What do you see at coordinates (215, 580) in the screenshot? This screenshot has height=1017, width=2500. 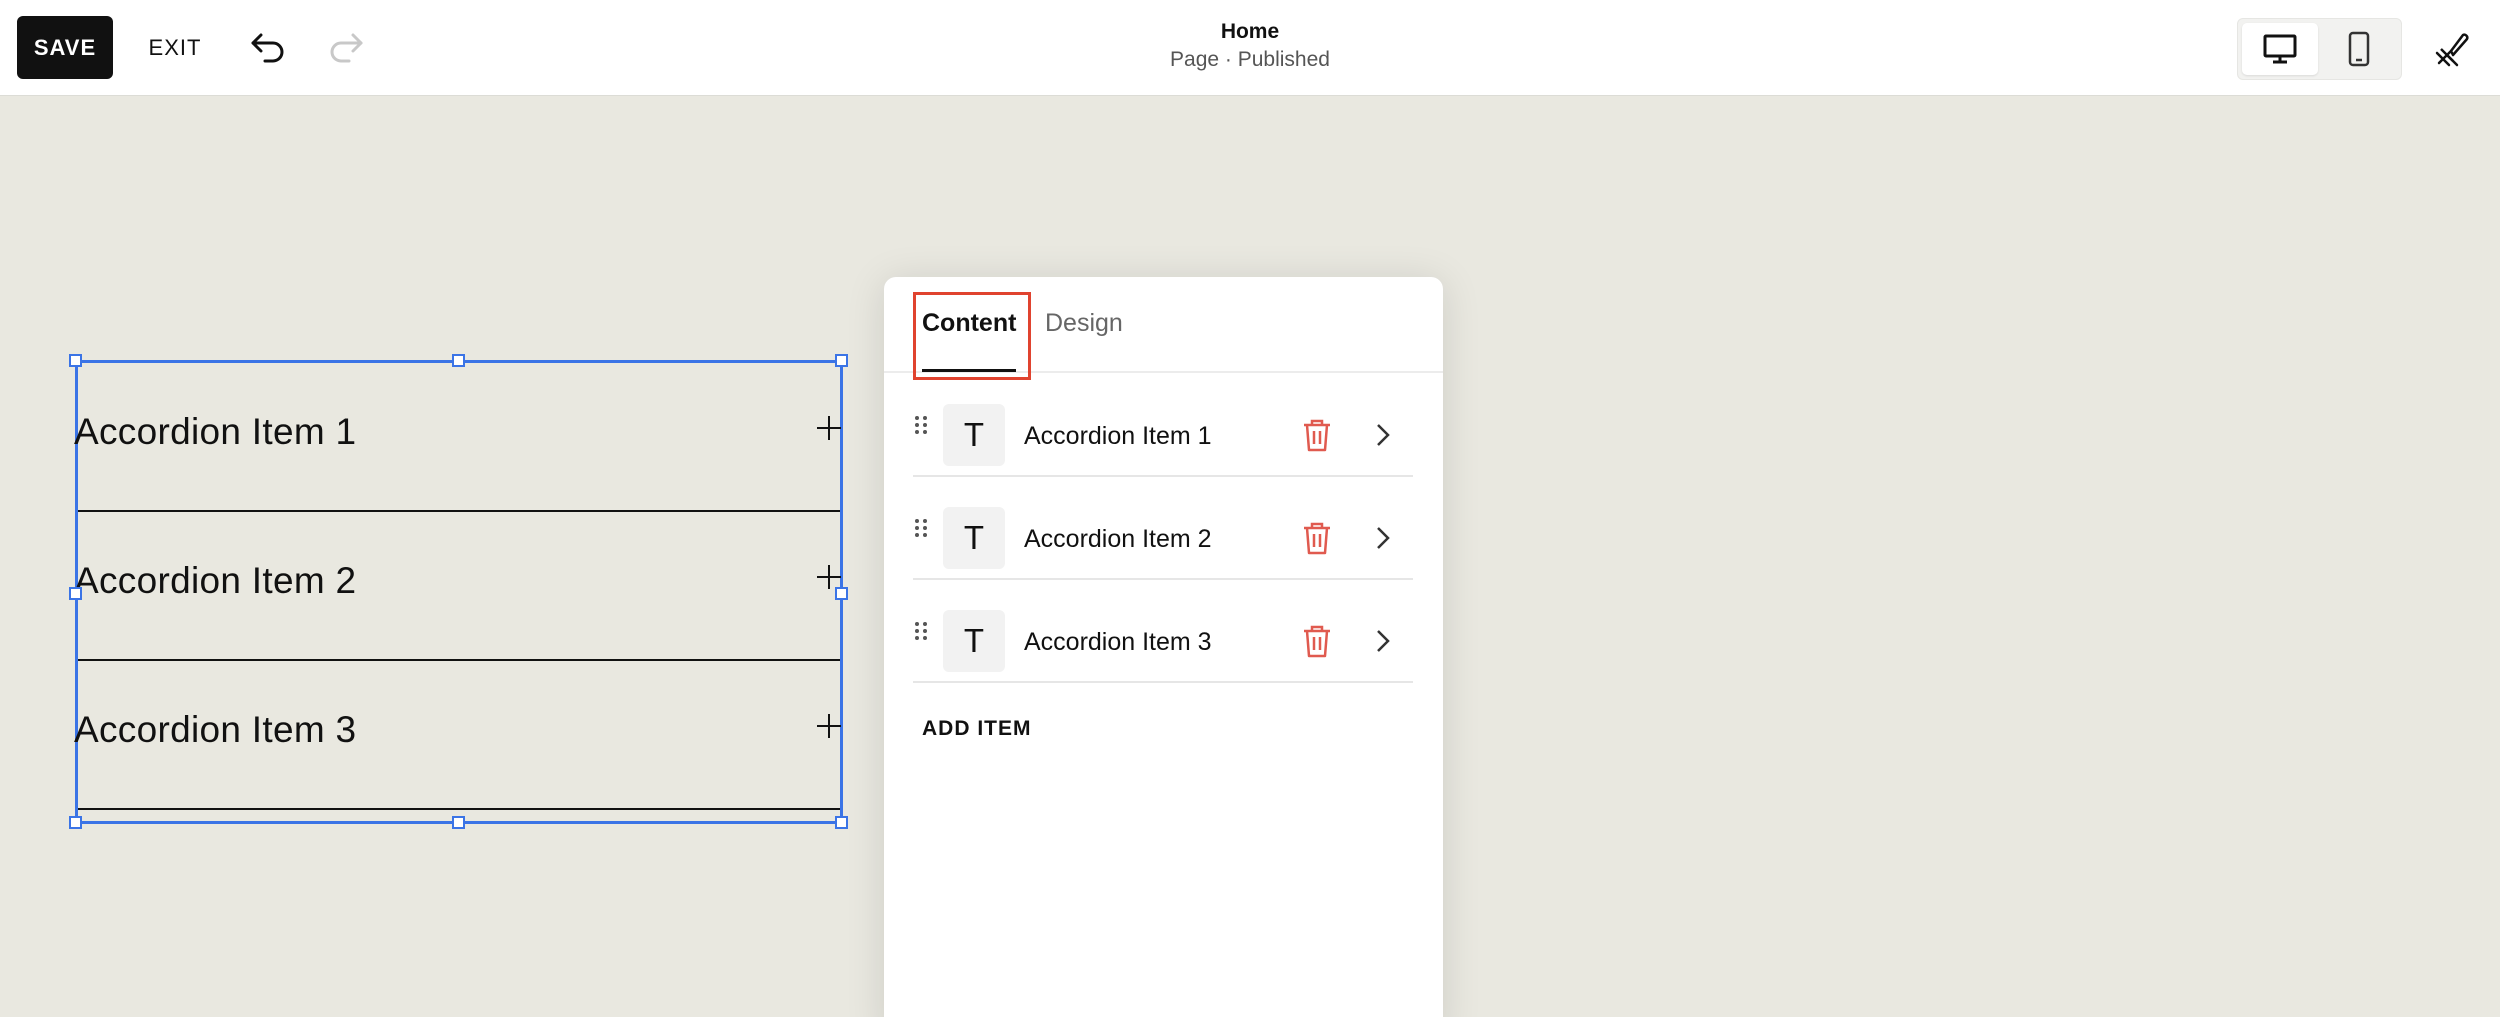 I see `accordion-item-title: Accordion Item 2` at bounding box center [215, 580].